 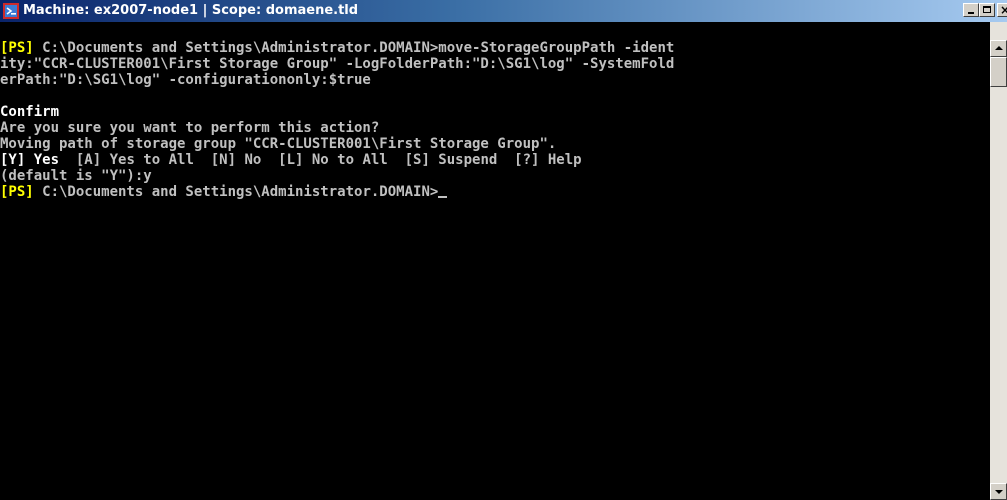 I want to click on minimize-icon, so click(x=971, y=13).